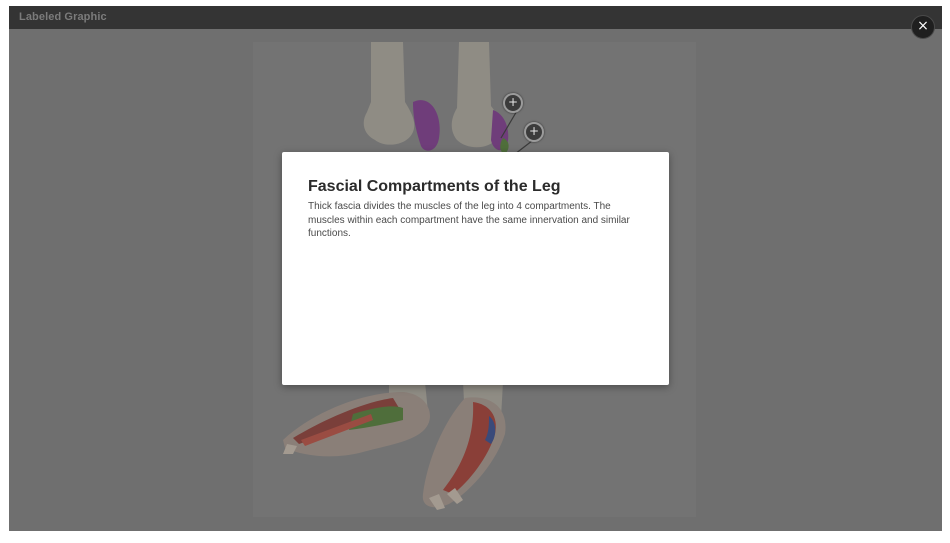  I want to click on modal-heading: Fascial Compartments of the Leg, so click(434, 186).